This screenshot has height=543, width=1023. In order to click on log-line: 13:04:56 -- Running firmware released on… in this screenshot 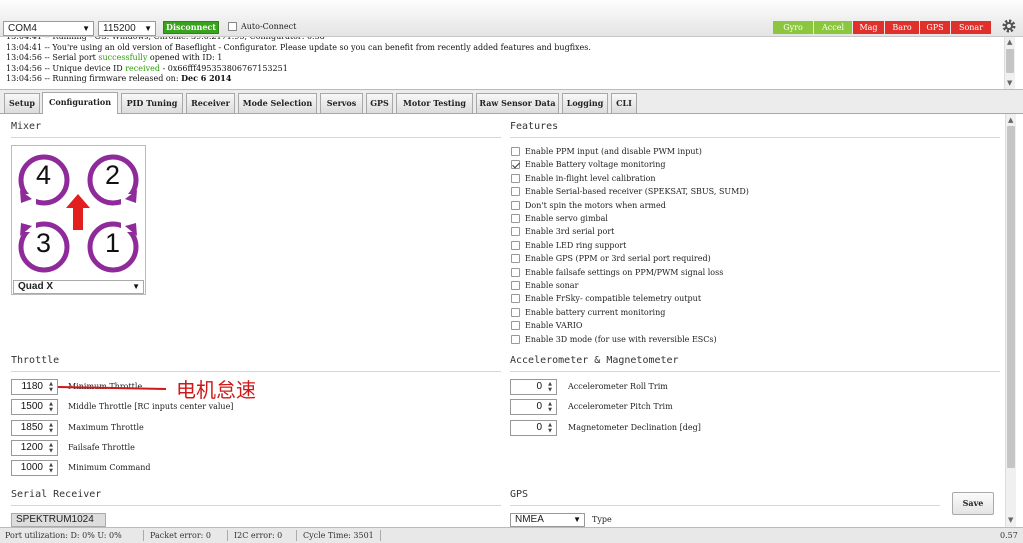, I will do `click(119, 78)`.